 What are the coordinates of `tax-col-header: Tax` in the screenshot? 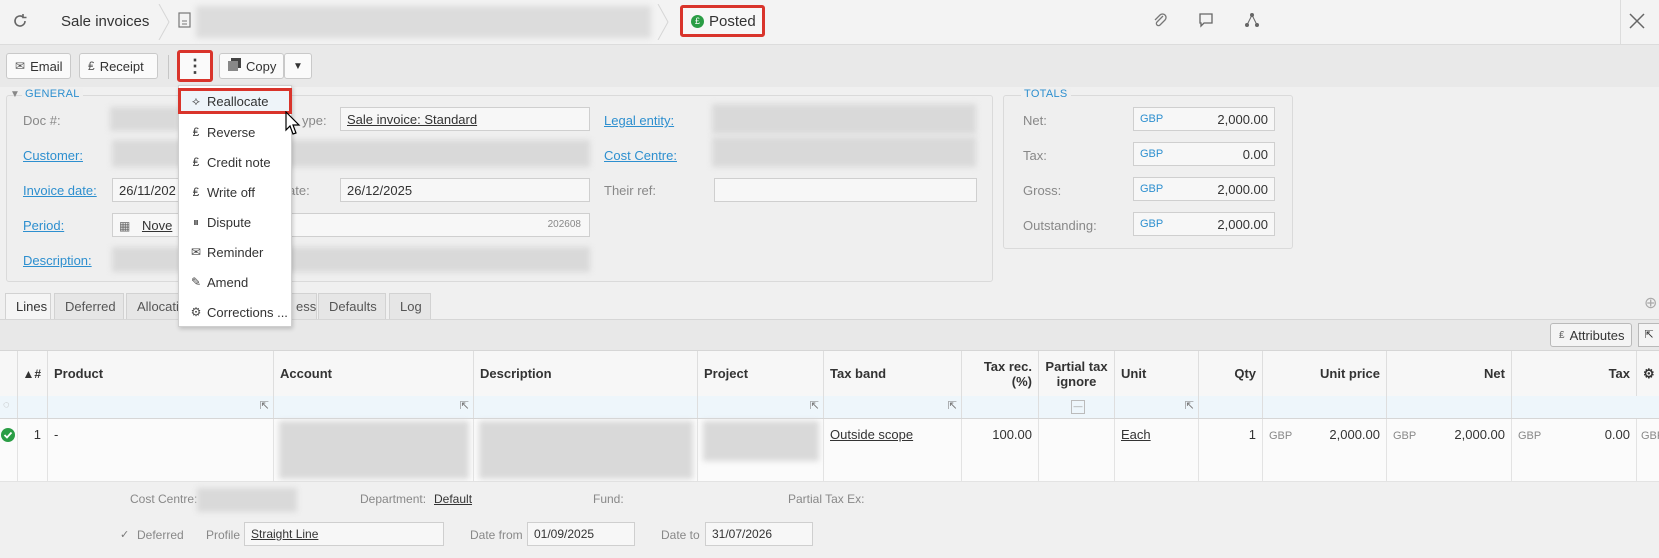 It's located at (1573, 373).